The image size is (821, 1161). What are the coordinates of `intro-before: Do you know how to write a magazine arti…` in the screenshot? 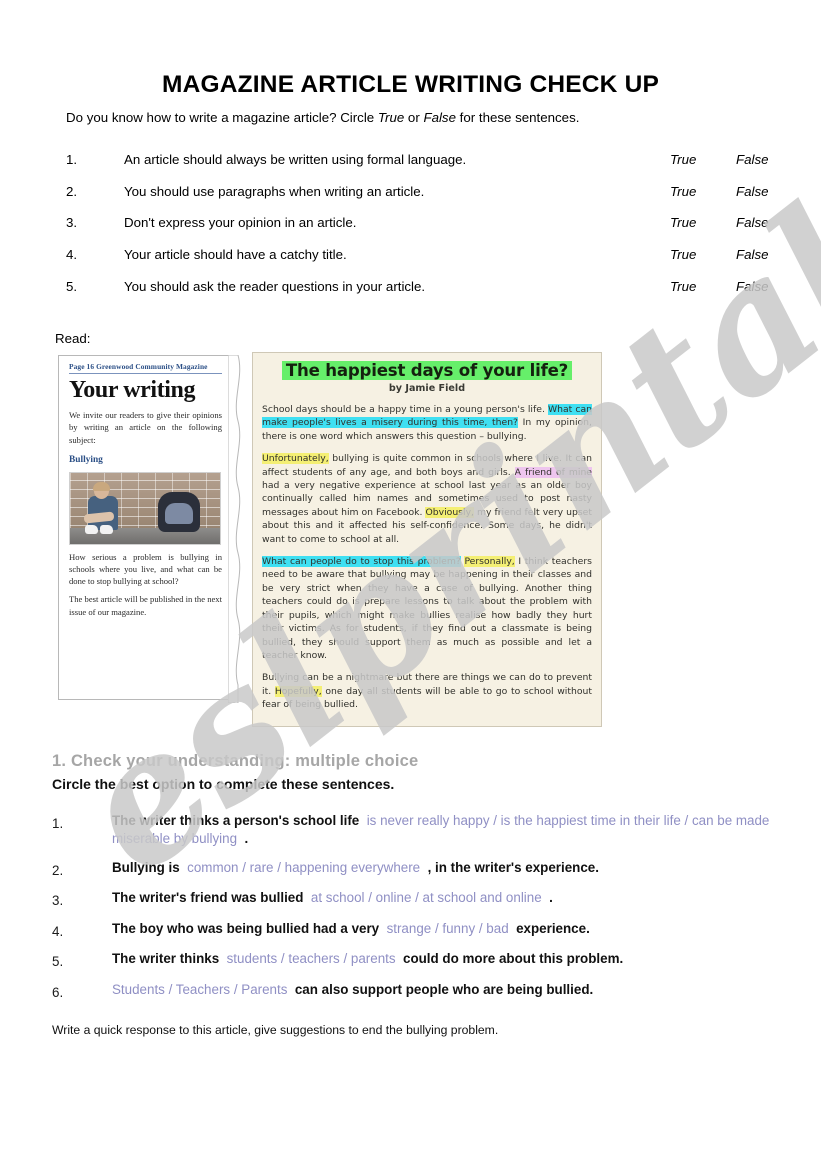 It's located at (222, 117).